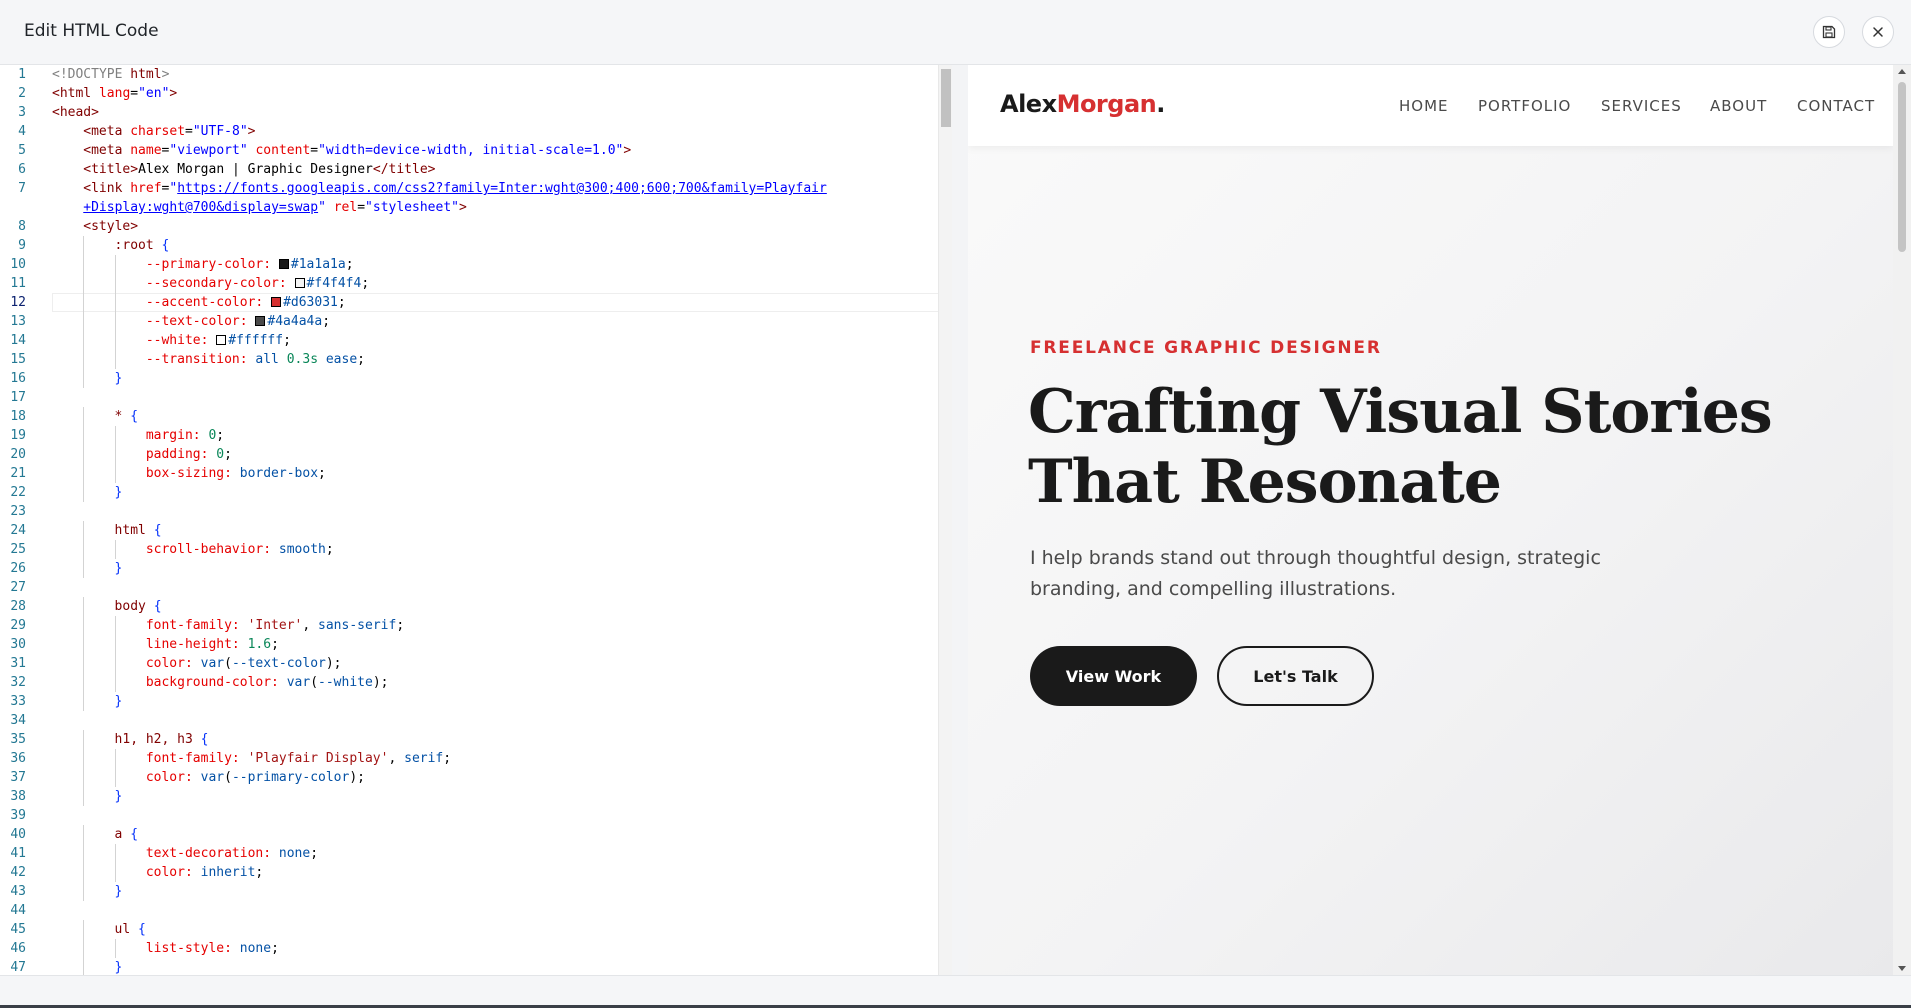  Describe the element at coordinates (18, 644) in the screenshot. I see `line-number: 30` at that location.